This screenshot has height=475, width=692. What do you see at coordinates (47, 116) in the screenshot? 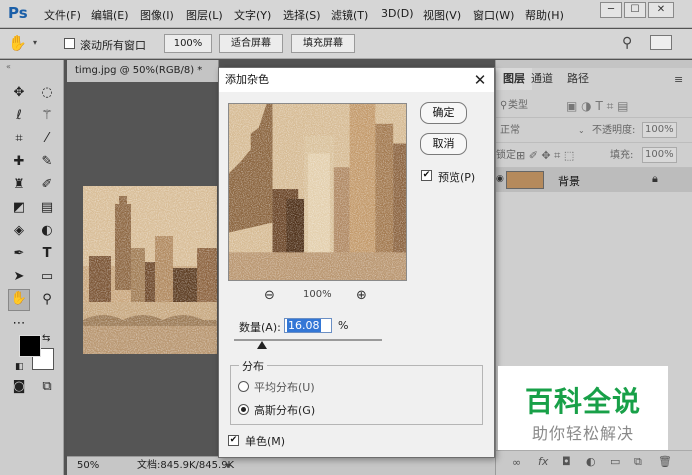
I see `magic-wand-tool-icon: ⚚` at bounding box center [47, 116].